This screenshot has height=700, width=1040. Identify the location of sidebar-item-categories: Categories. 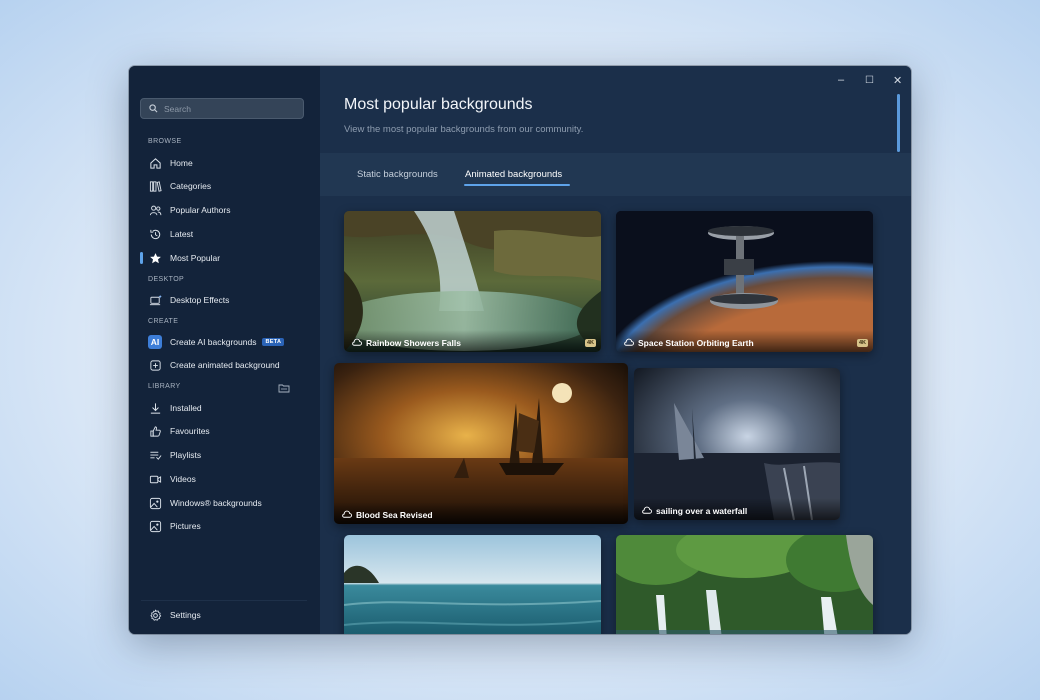
(224, 186).